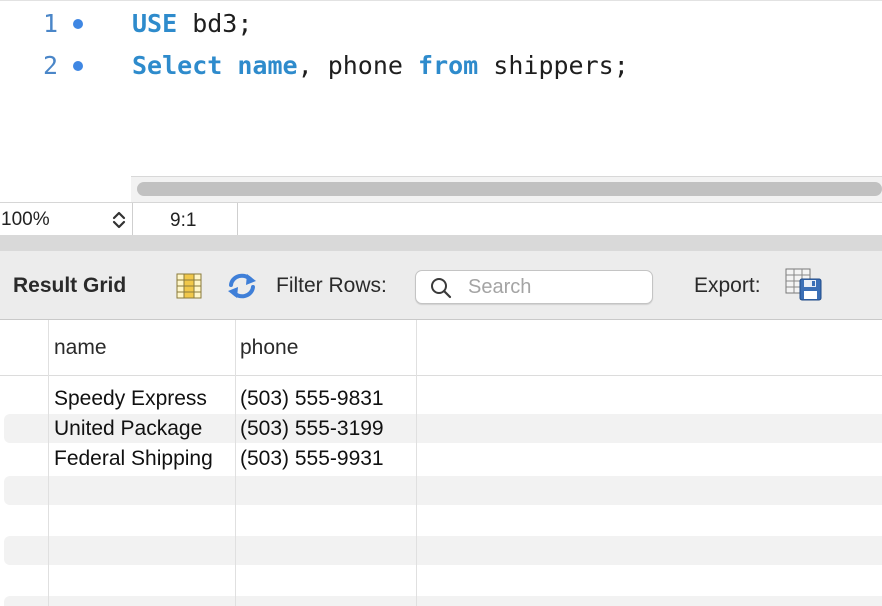  I want to click on column-header-name: name, so click(80, 348).